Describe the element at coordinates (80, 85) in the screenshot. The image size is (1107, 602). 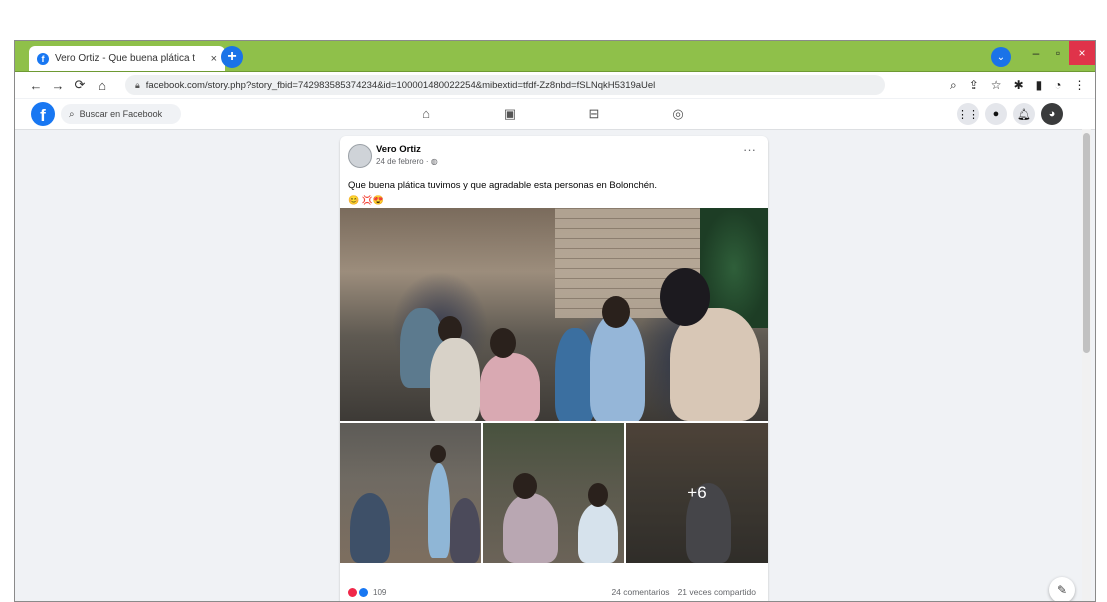
I see `reload-button: ⟳` at that location.